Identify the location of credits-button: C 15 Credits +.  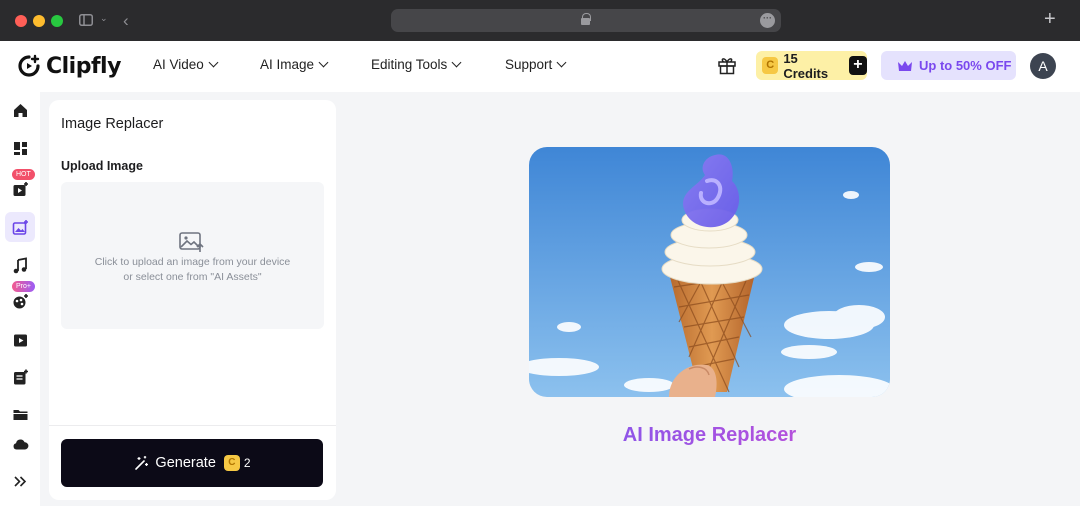
(811, 65).